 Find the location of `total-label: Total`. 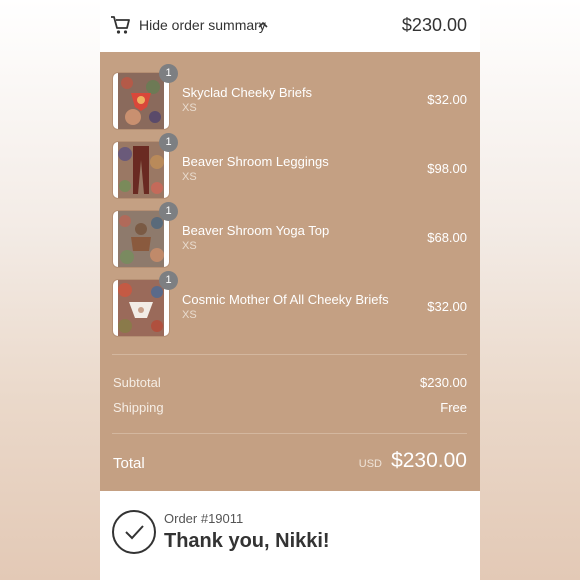

total-label: Total is located at coordinates (129, 463).